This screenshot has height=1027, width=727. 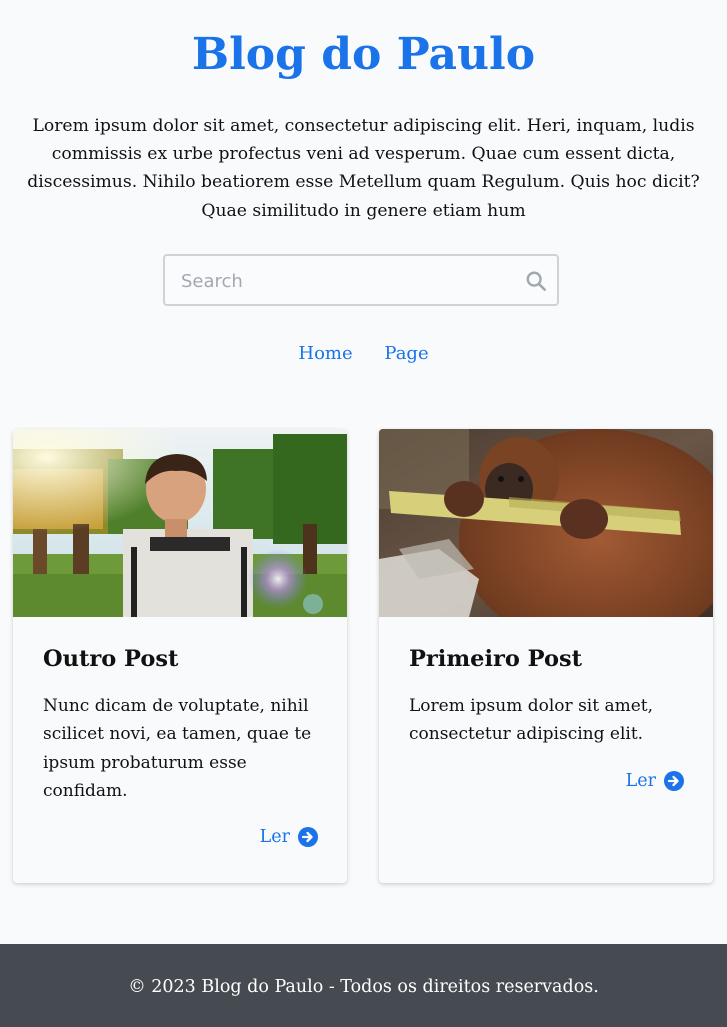 I want to click on post-title: Primeiro Post, so click(x=495, y=659).